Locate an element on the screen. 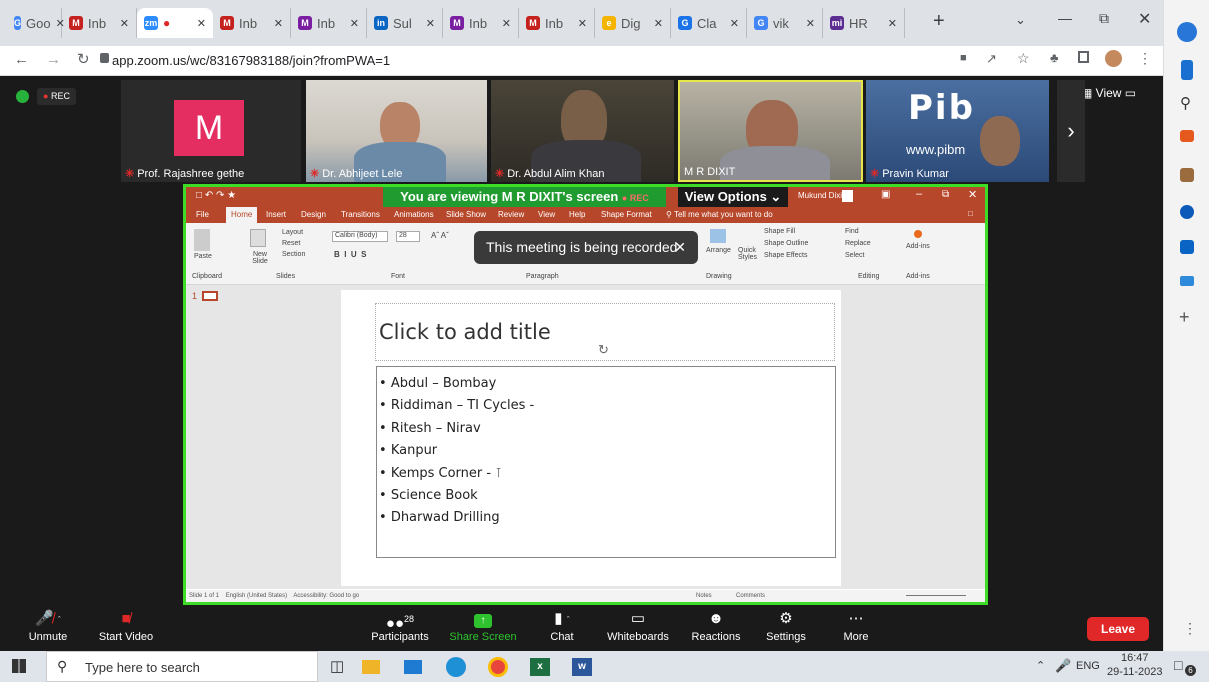 This screenshot has width=1209, height=682. edge-icon is located at coordinates (456, 667).